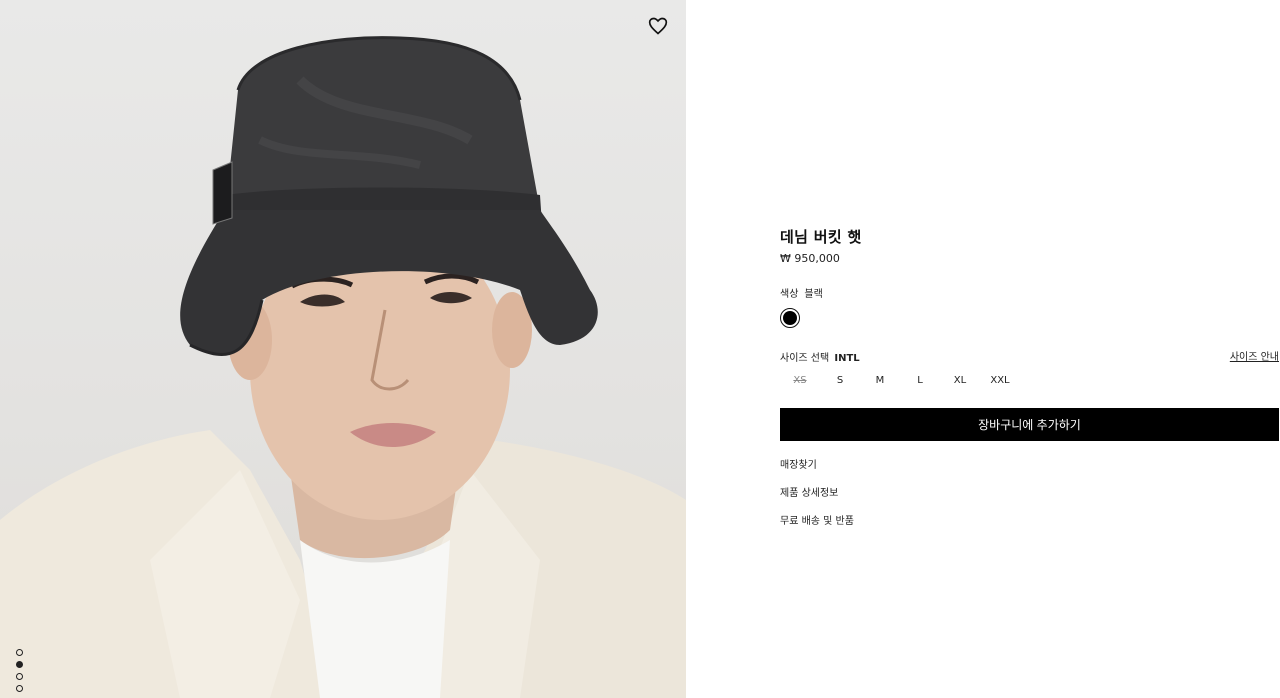 Image resolution: width=1280 pixels, height=698 pixels. Describe the element at coordinates (809, 491) in the screenshot. I see `product-details-link: 제품 상세정보` at that location.